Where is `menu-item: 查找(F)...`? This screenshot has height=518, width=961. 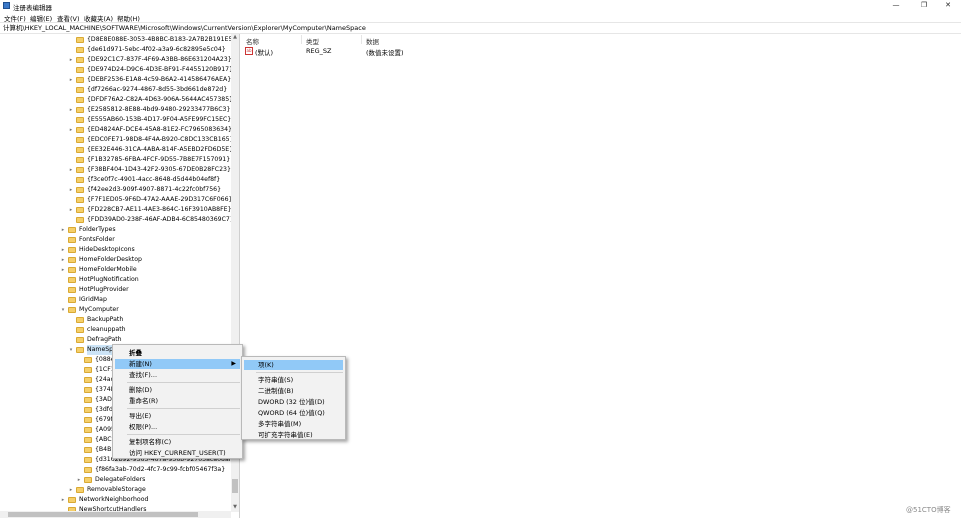 menu-item: 查找(F)... is located at coordinates (177, 375).